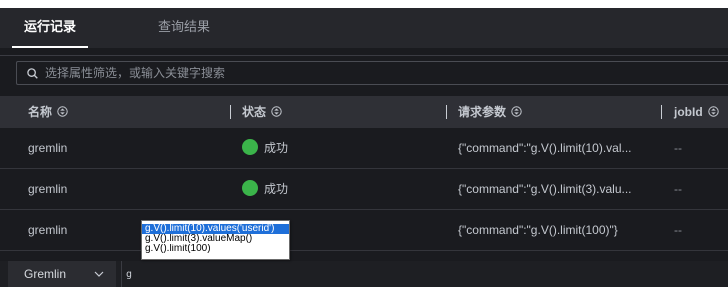 Image resolution: width=728 pixels, height=289 pixels. What do you see at coordinates (50, 28) in the screenshot?
I see `tab-run-records: 运行记录` at bounding box center [50, 28].